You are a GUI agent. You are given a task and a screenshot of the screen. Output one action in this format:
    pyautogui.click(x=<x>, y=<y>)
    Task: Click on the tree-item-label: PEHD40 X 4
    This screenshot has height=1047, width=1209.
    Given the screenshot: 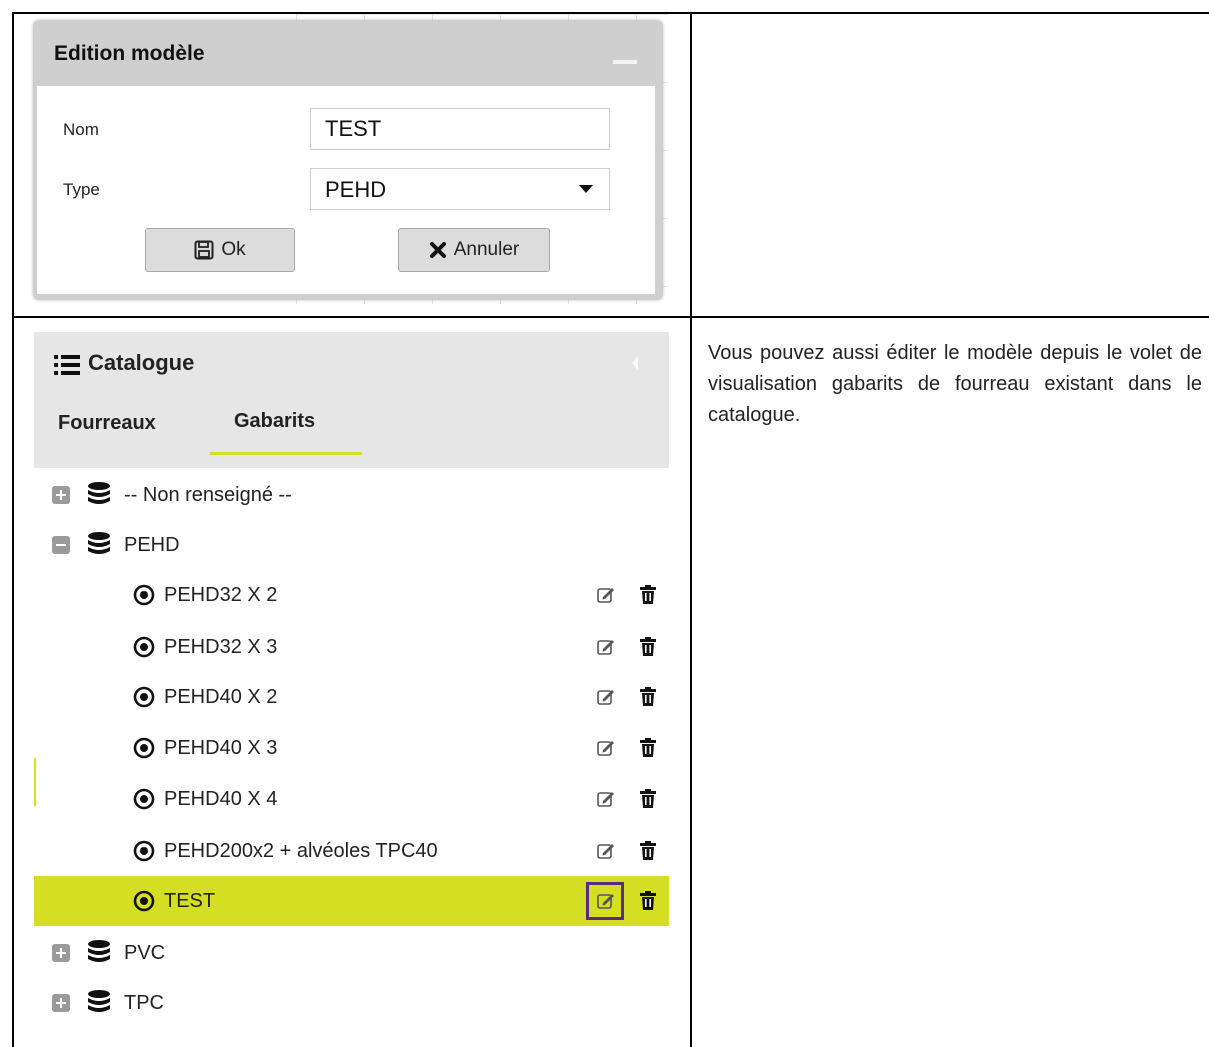 What is the action you would take?
    pyautogui.click(x=221, y=799)
    